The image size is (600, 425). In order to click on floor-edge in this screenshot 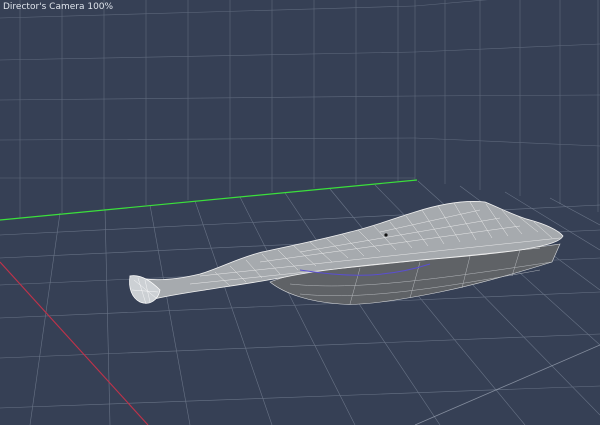, I will do `click(507, 384)`.